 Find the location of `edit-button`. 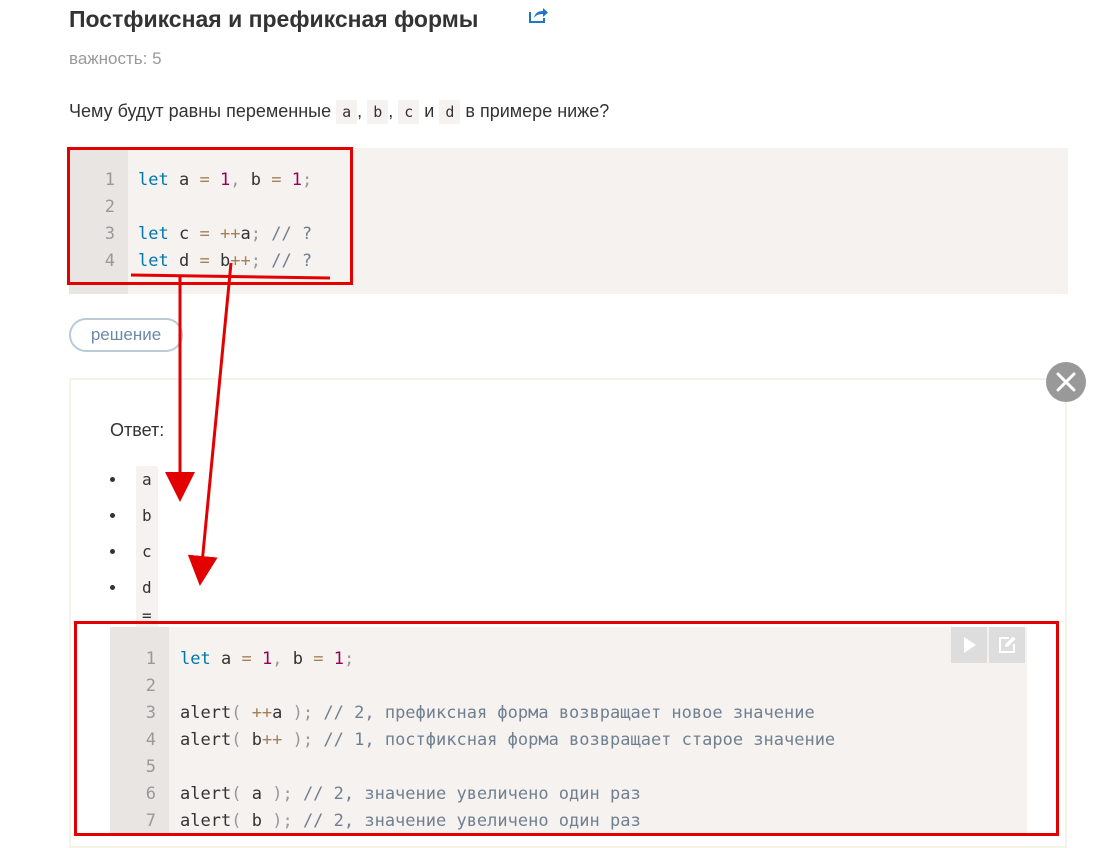

edit-button is located at coordinates (1007, 645).